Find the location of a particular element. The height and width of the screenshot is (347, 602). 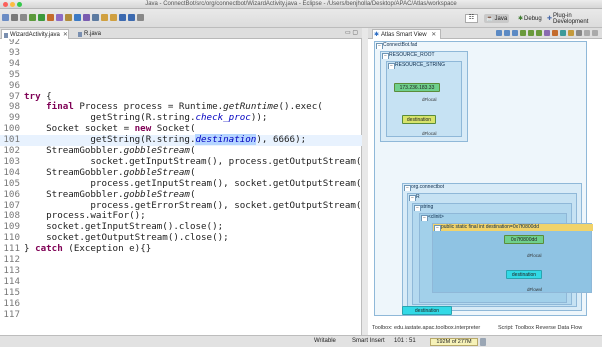

debug-icon is located at coordinates (32, 17).